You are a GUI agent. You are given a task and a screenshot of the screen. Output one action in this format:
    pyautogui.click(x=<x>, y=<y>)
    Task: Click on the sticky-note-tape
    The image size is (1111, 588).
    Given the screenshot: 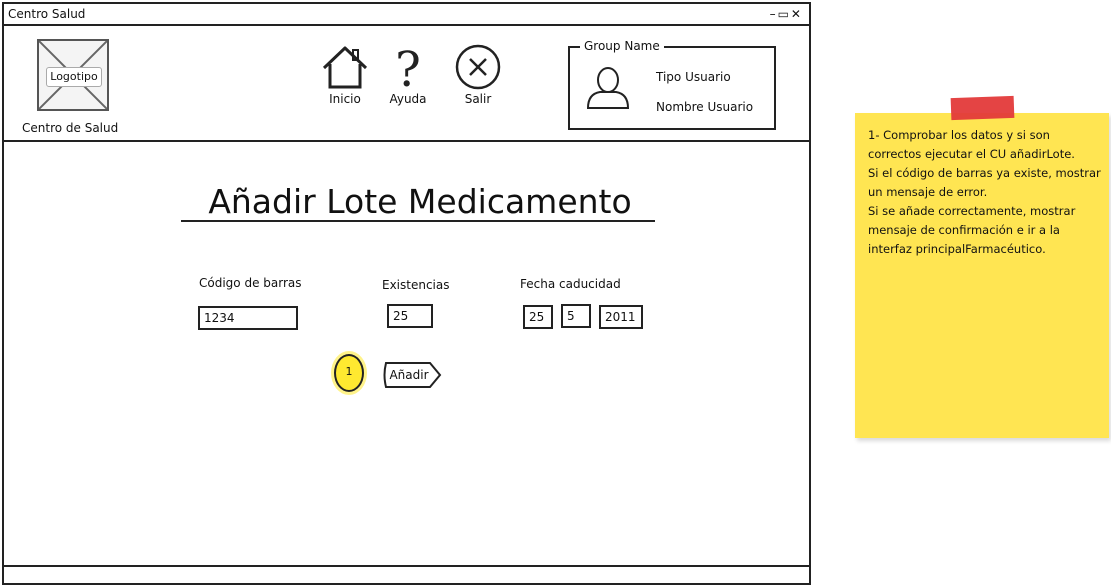 What is the action you would take?
    pyautogui.click(x=982, y=108)
    